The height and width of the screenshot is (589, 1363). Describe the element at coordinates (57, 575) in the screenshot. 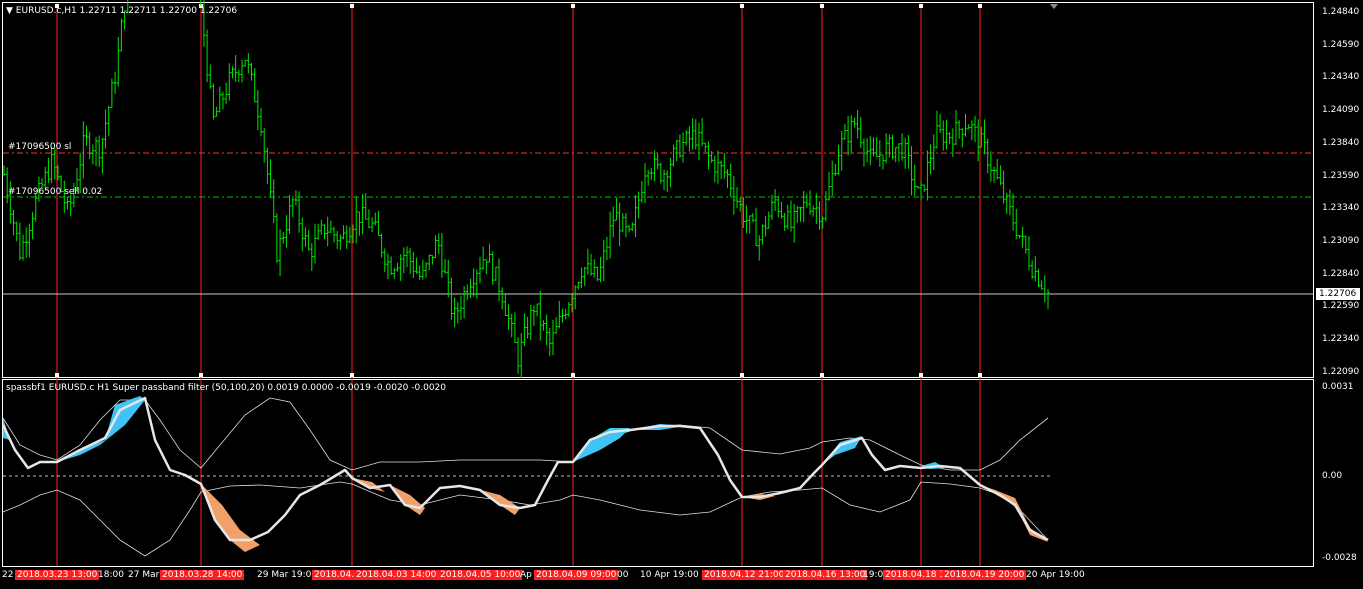

I see `time-label-marked: 2018.03.23 13:00` at that location.